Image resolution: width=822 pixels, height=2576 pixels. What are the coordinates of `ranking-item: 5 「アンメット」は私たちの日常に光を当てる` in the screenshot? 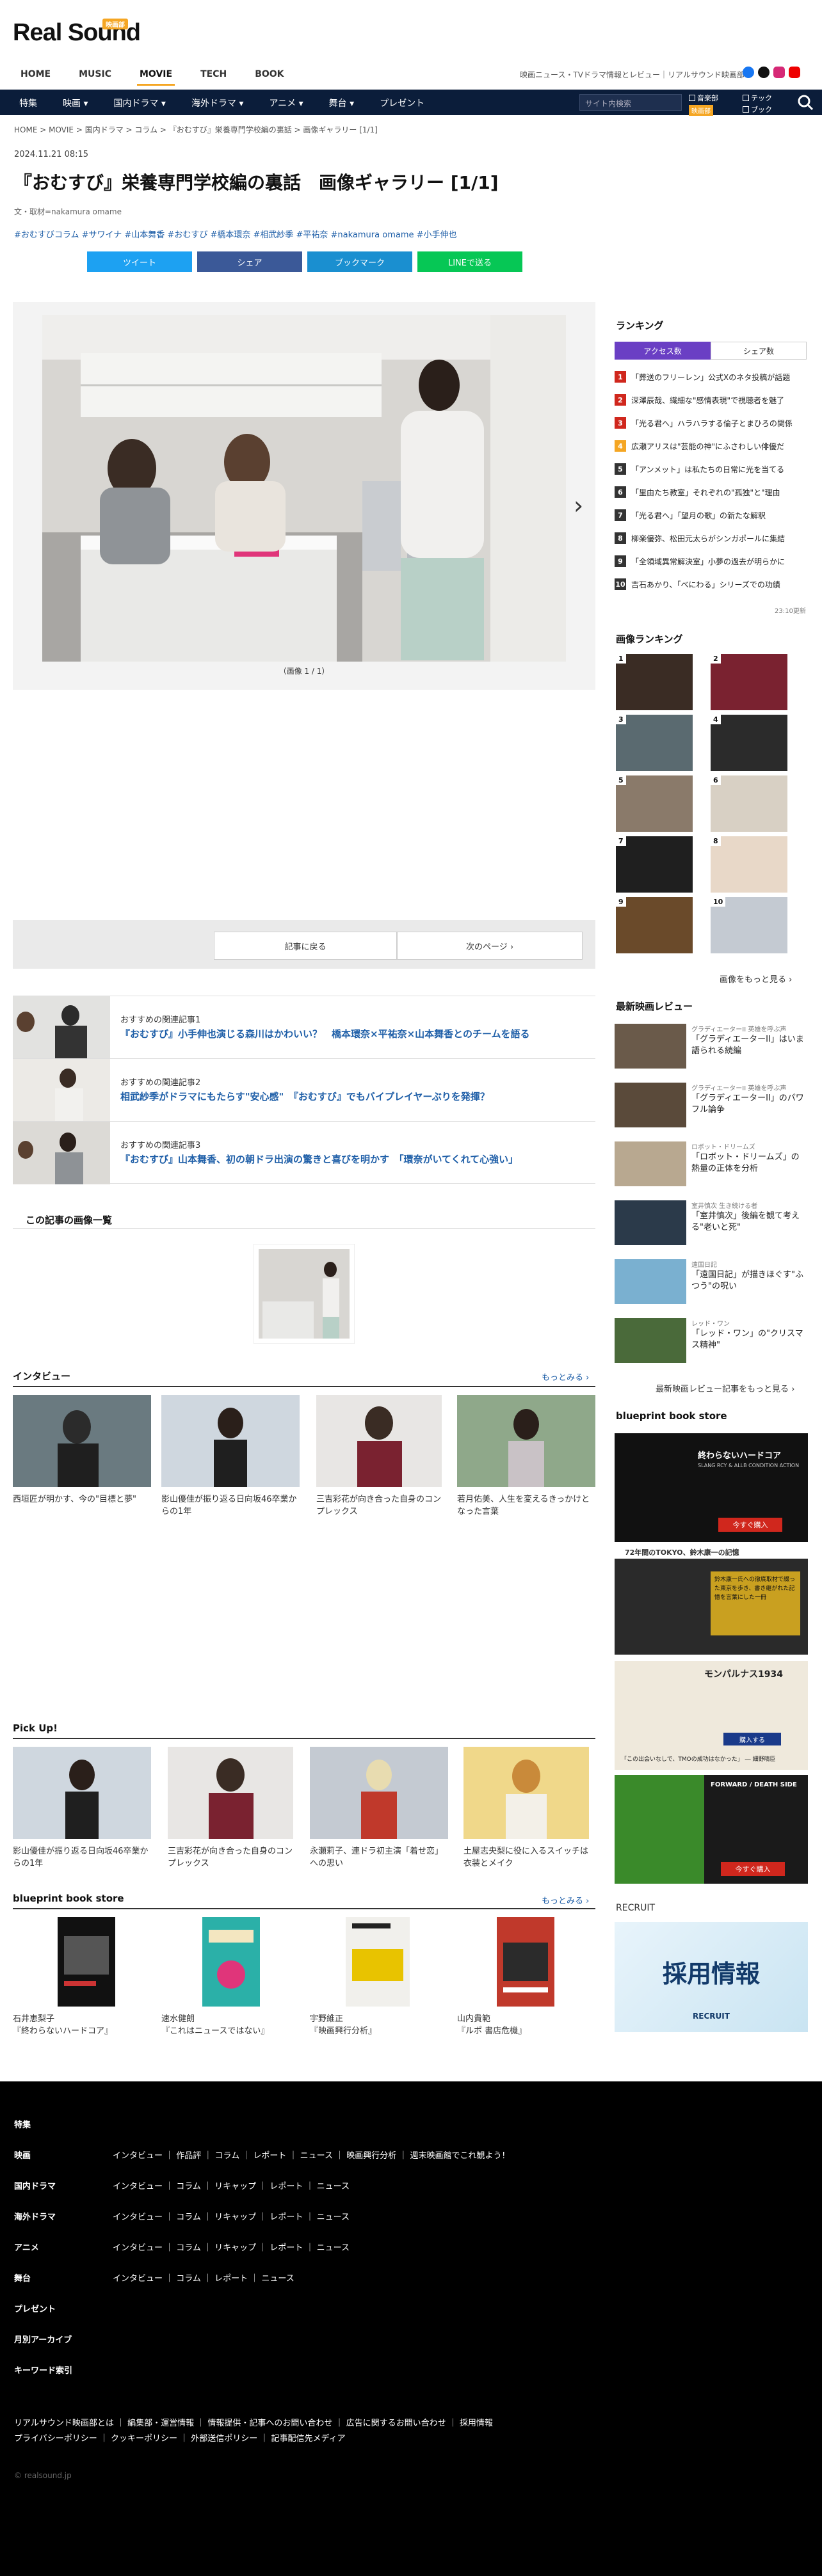 It's located at (711, 469).